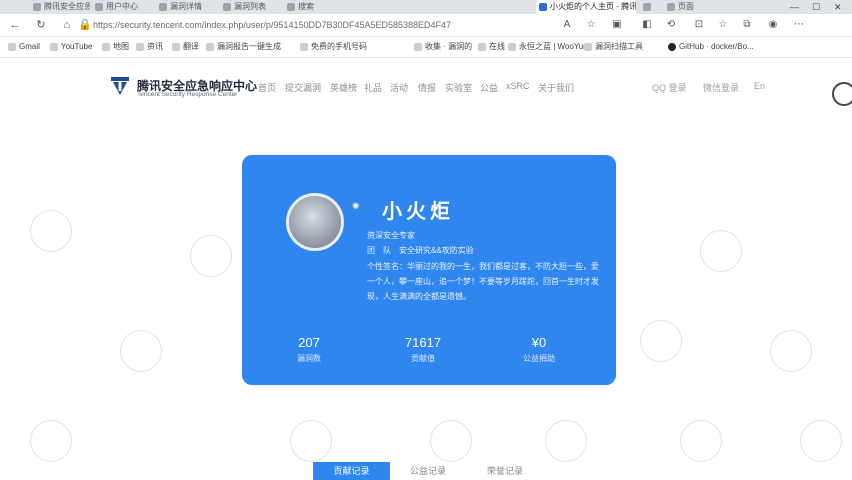  What do you see at coordinates (67, 25) in the screenshot?
I see `home-icon: ⌂` at bounding box center [67, 25].